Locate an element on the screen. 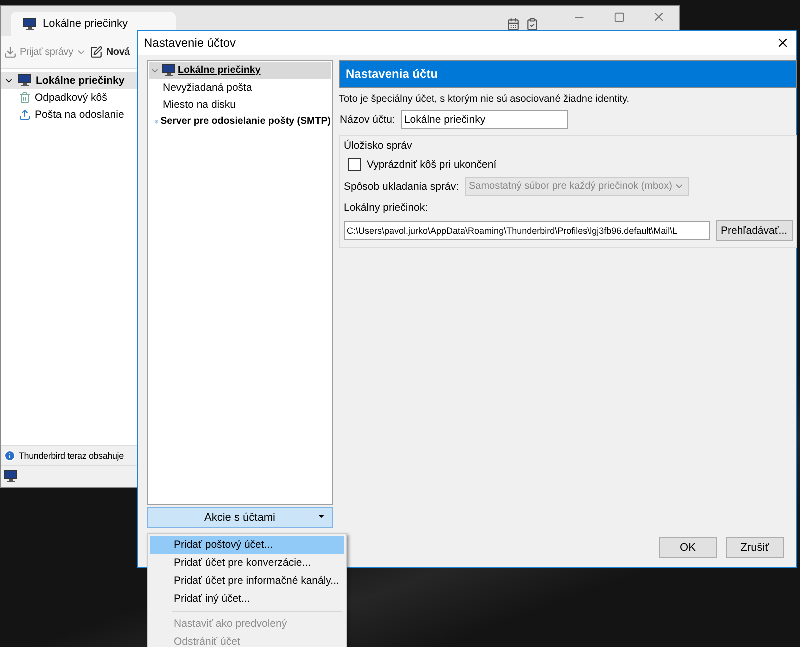 The height and width of the screenshot is (647, 800). section-header: Nastavenia účtu is located at coordinates (568, 74).